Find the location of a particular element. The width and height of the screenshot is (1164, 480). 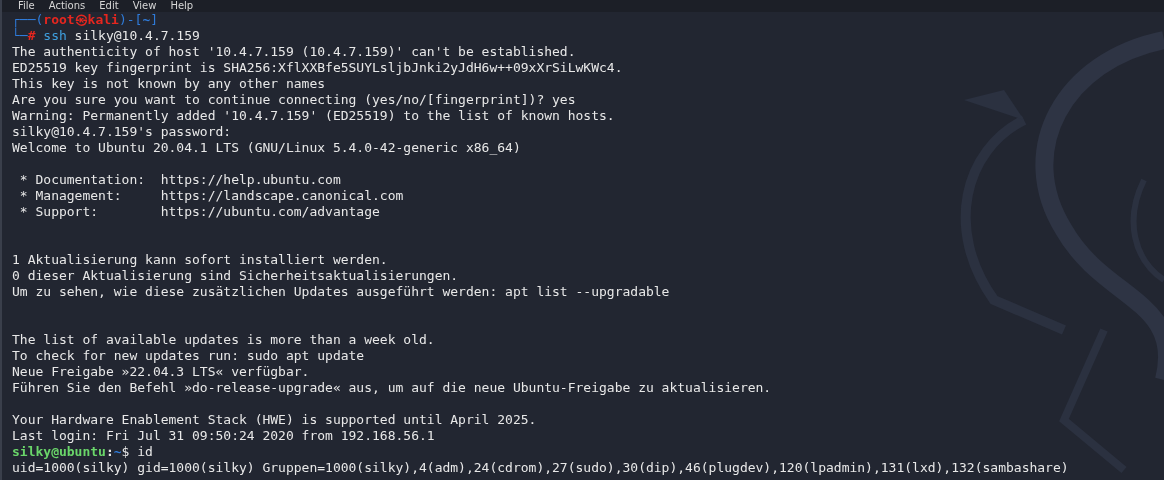

output-line: Neue Freigabe »22.04.3 LTS« verfügbar. is located at coordinates (161, 372).